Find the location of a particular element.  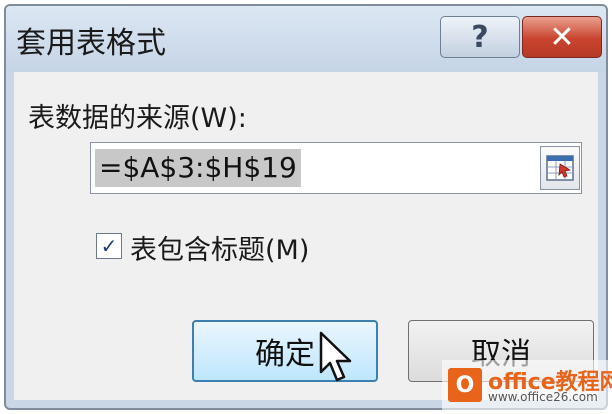

source-label: 表数据的来源(W): is located at coordinates (137, 118).